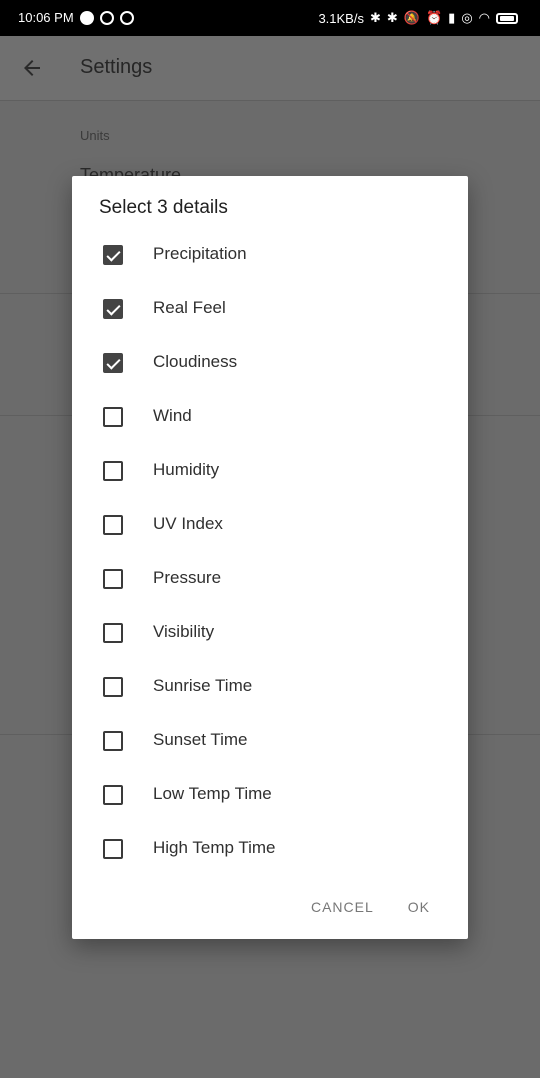 This screenshot has width=540, height=1078. What do you see at coordinates (270, 18) in the screenshot?
I see `status-bar: 10:06 PM 3.1KB/s ✱ ✱ 🔕 ⏰ ▮ ◎ ◠` at bounding box center [270, 18].